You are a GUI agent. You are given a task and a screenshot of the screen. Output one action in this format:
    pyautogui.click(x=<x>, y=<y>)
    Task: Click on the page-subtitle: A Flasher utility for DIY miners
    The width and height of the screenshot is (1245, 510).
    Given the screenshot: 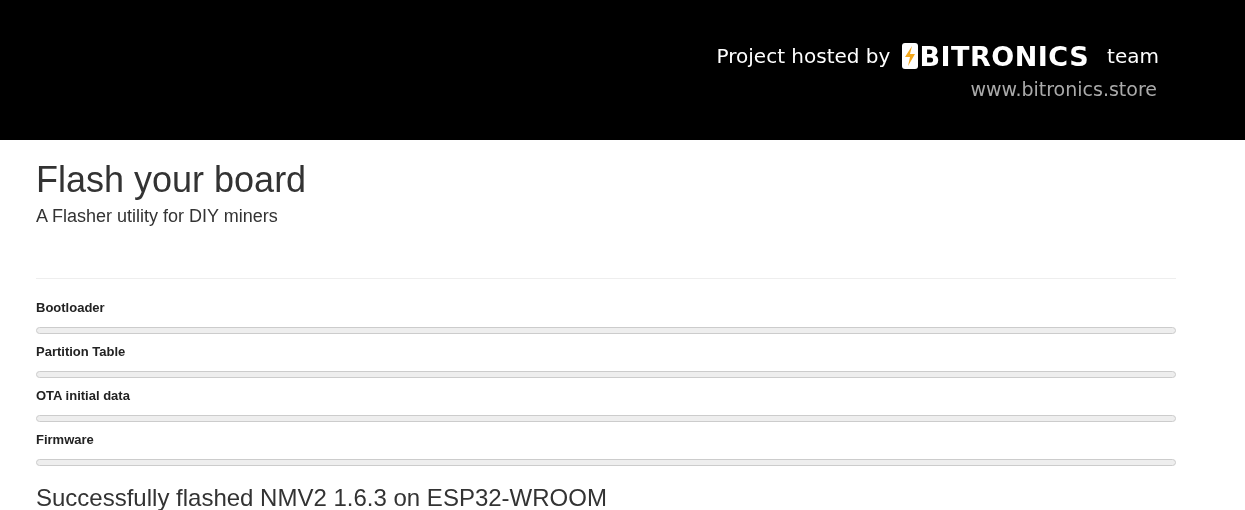 What is the action you would take?
    pyautogui.click(x=157, y=216)
    